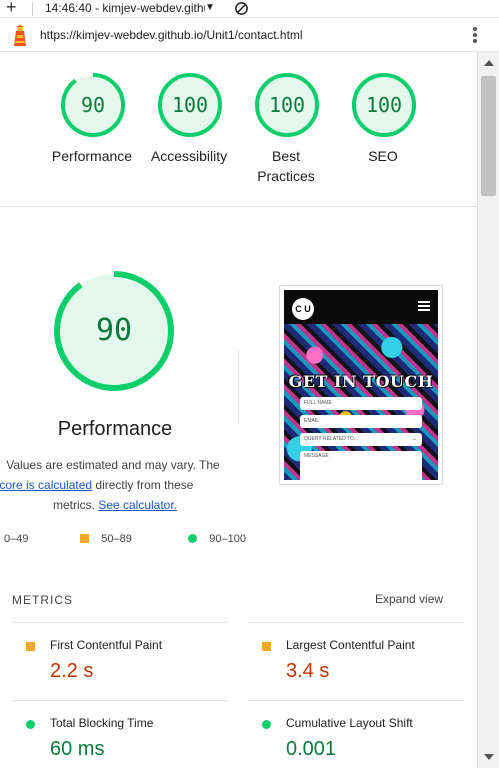  I want to click on screenshot-field-name: FULL NAME, so click(361, 403).